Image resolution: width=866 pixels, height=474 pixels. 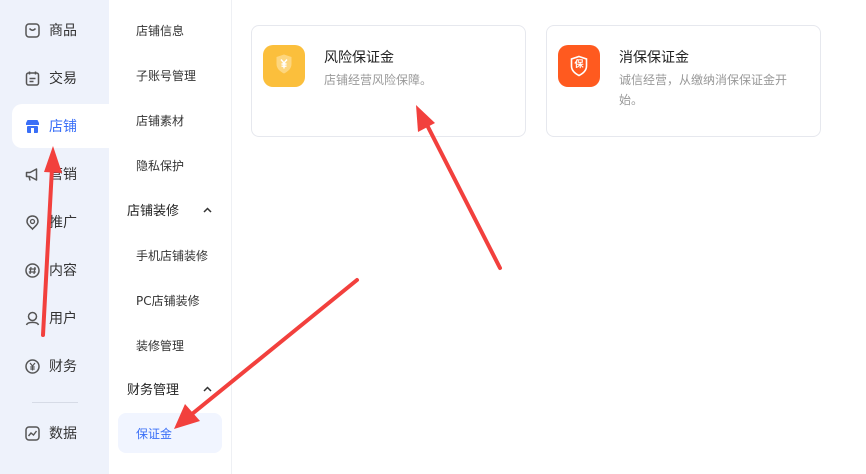 I want to click on submenu-group-decor: 店铺装修, so click(x=170, y=209).